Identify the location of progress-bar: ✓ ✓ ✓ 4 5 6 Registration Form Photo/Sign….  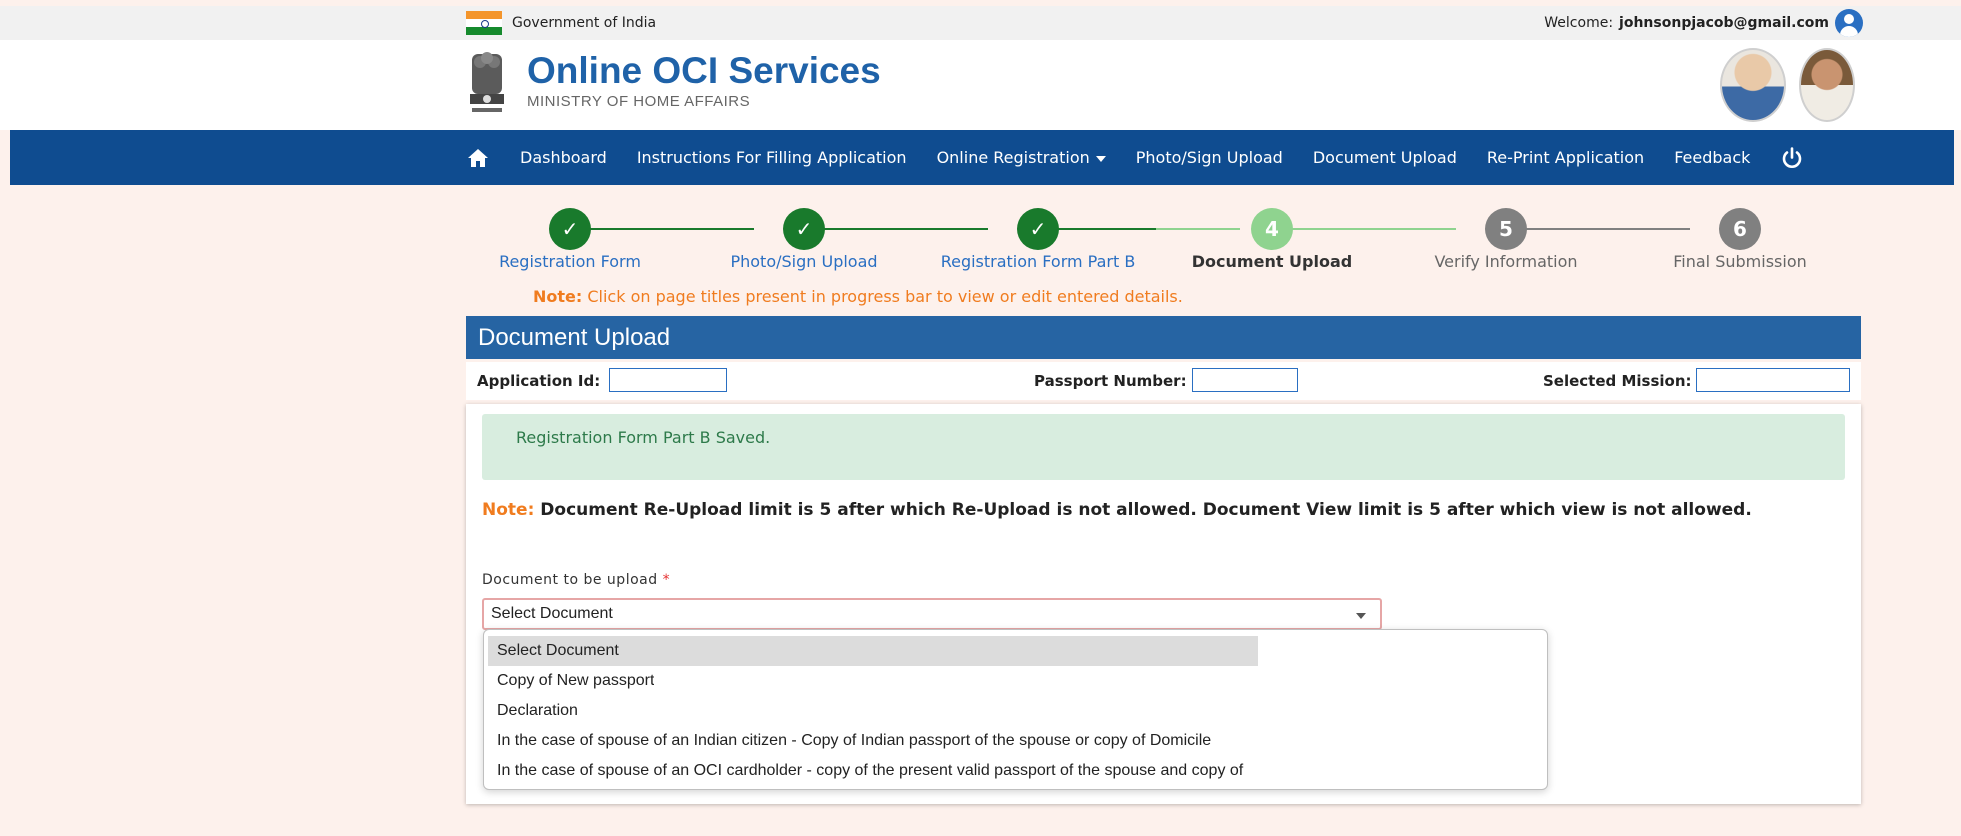
(1163, 240).